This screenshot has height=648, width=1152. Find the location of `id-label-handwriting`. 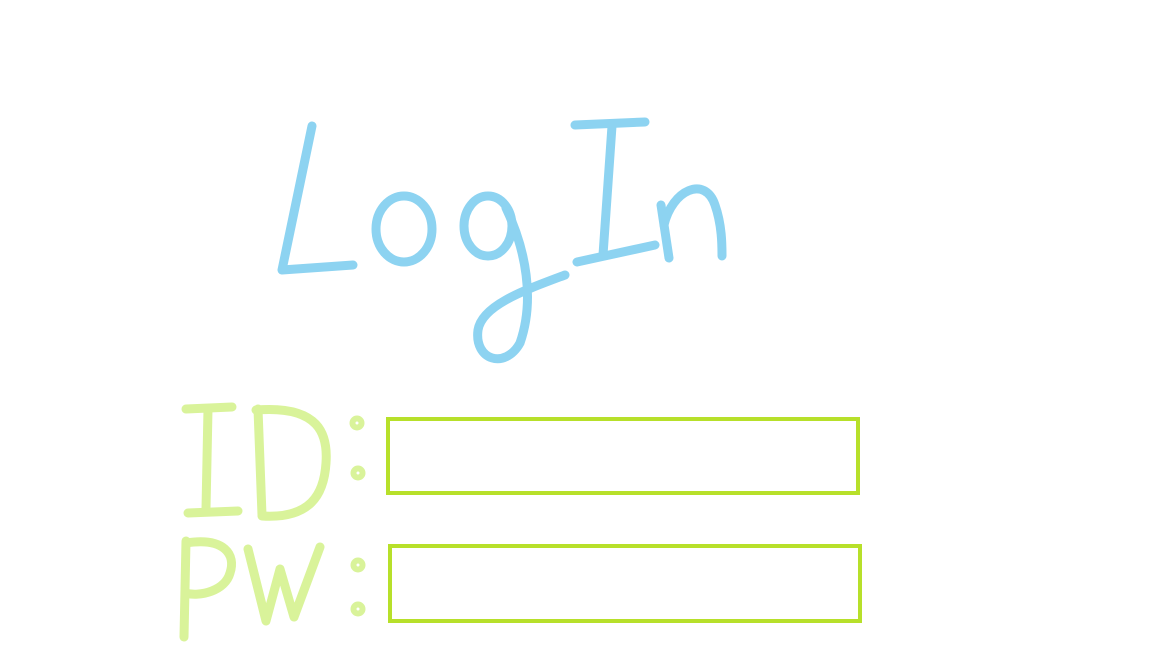

id-label-handwriting is located at coordinates (273, 461).